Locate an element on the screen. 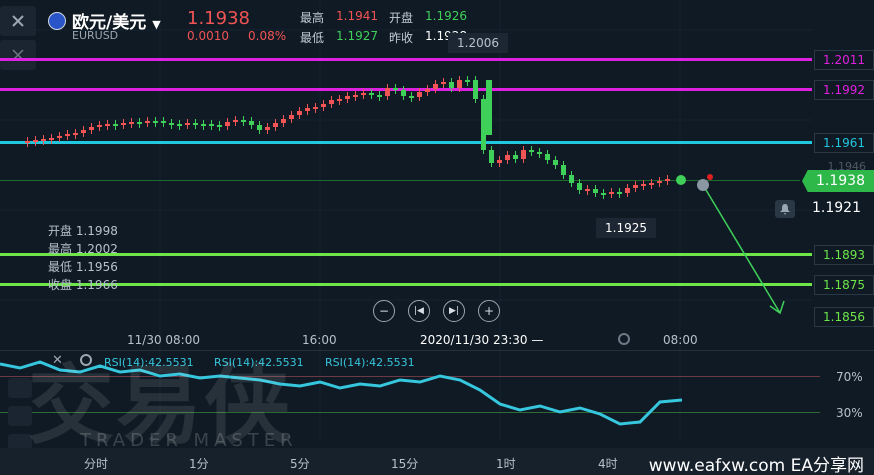  timeframe-1m: 1分 is located at coordinates (199, 463).